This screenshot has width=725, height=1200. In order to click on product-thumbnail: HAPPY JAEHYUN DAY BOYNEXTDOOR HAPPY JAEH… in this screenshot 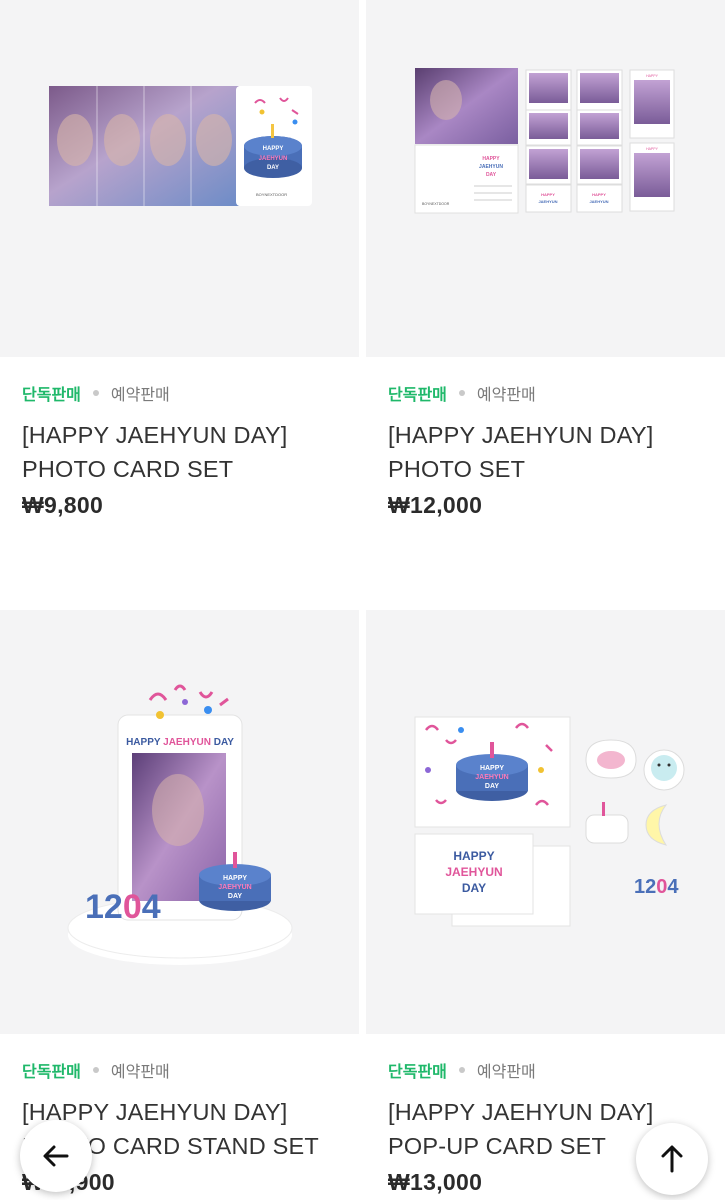, I will do `click(545, 178)`.